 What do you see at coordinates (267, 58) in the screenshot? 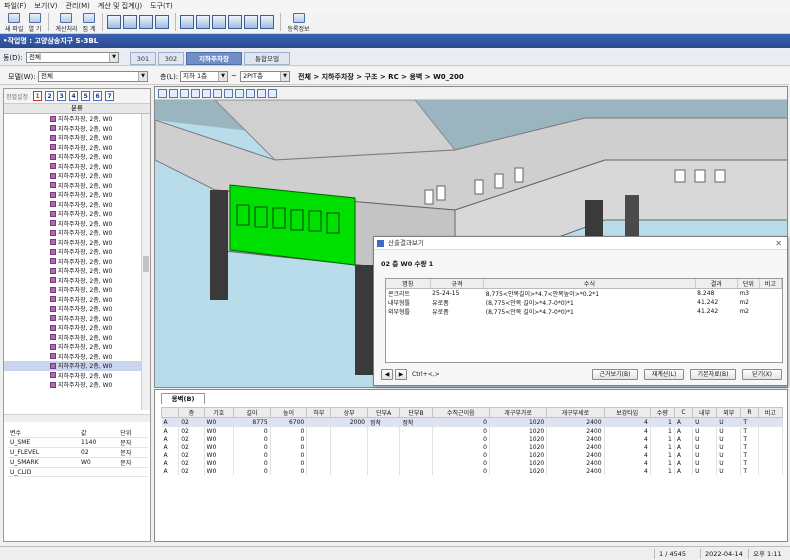
I see `tab-integrated-model: 통합모델` at bounding box center [267, 58].